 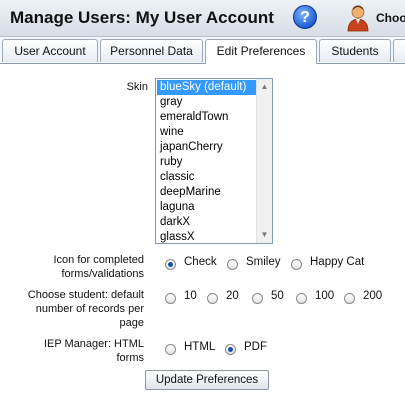 I want to click on icon-radio-smiley, so click(x=232, y=264).